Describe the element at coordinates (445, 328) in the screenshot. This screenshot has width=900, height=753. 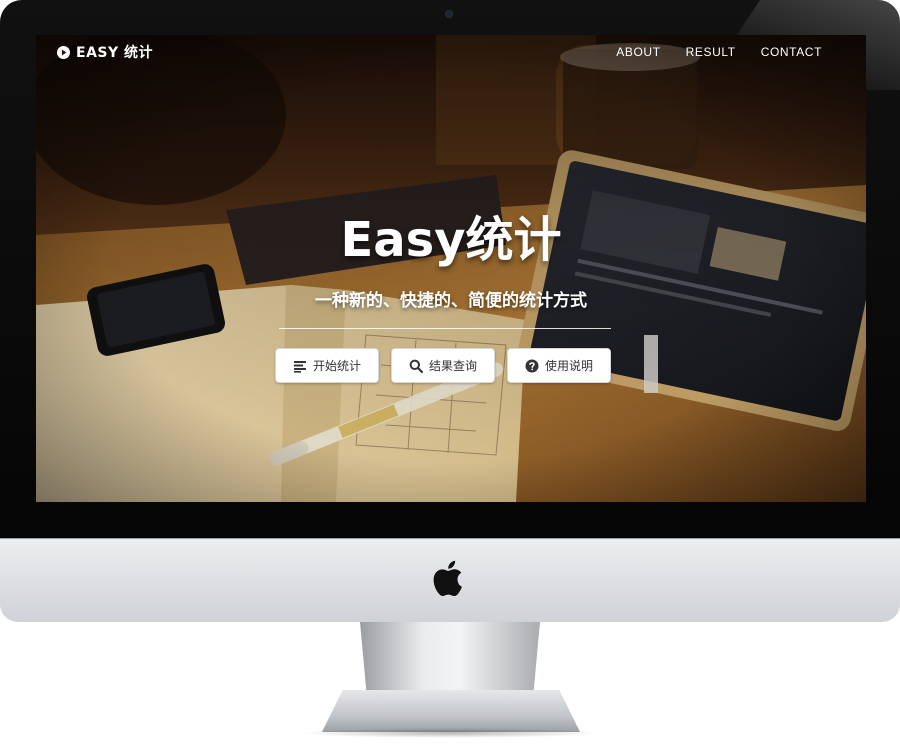
I see `hero-divider` at that location.